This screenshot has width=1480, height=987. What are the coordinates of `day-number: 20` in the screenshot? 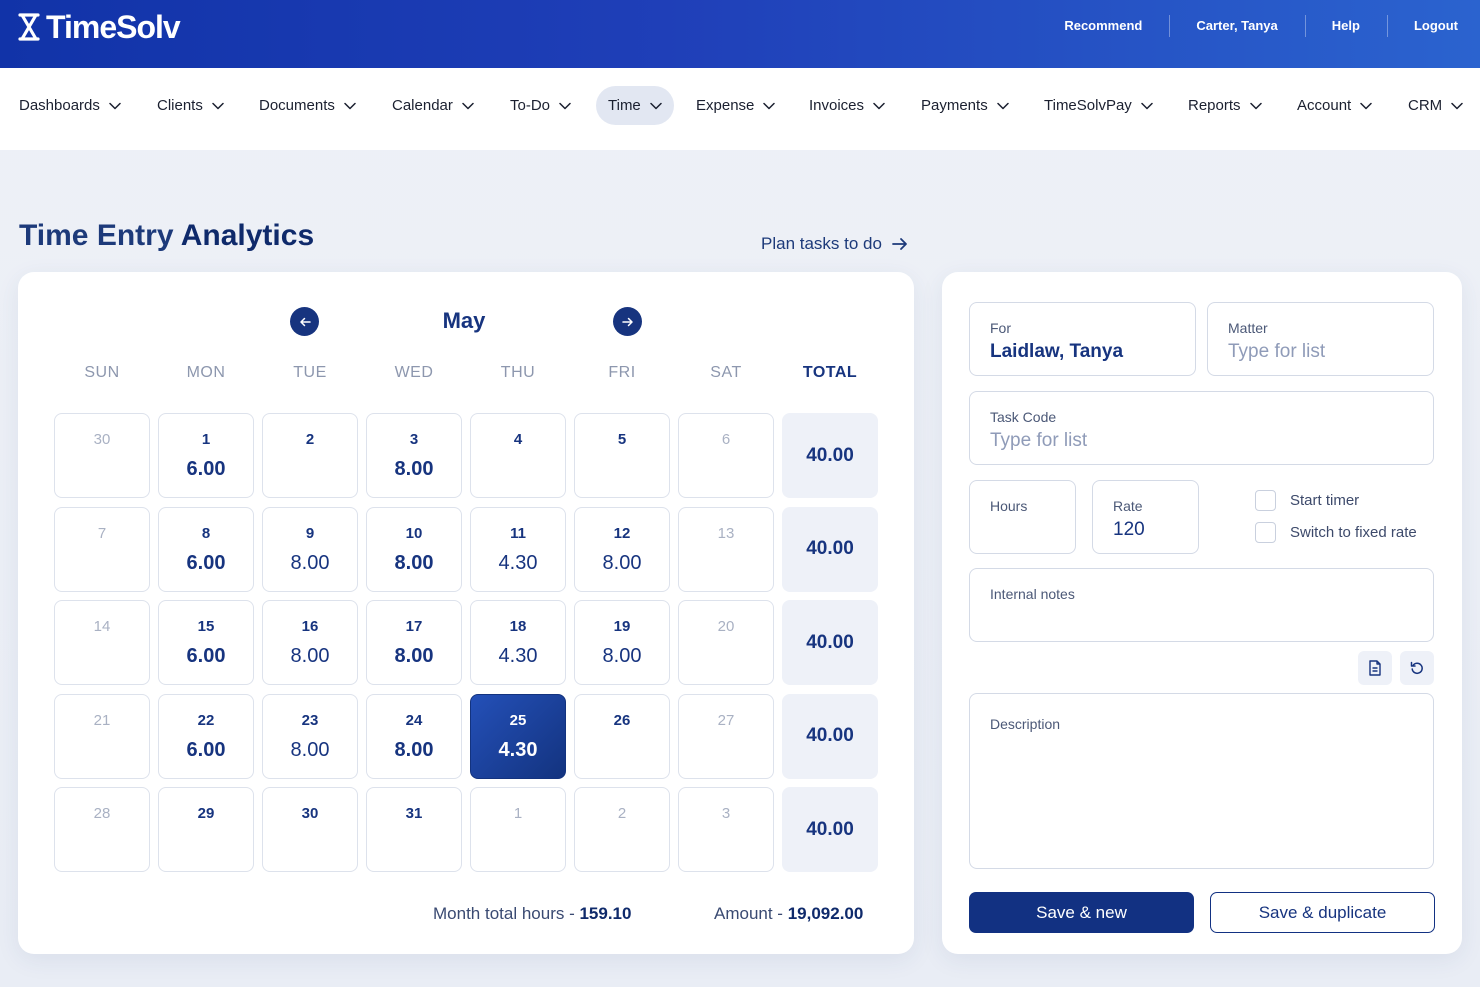 It's located at (726, 626).